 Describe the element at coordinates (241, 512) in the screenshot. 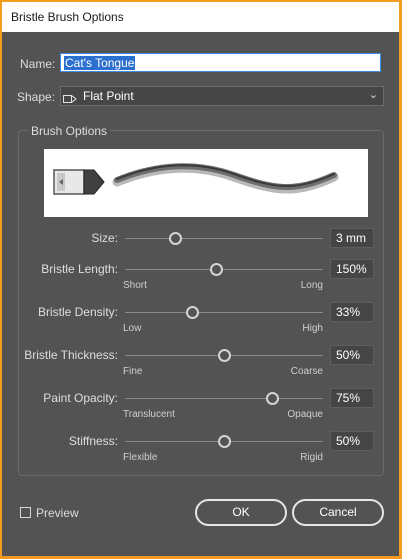

I see `ok-button: OK` at that location.